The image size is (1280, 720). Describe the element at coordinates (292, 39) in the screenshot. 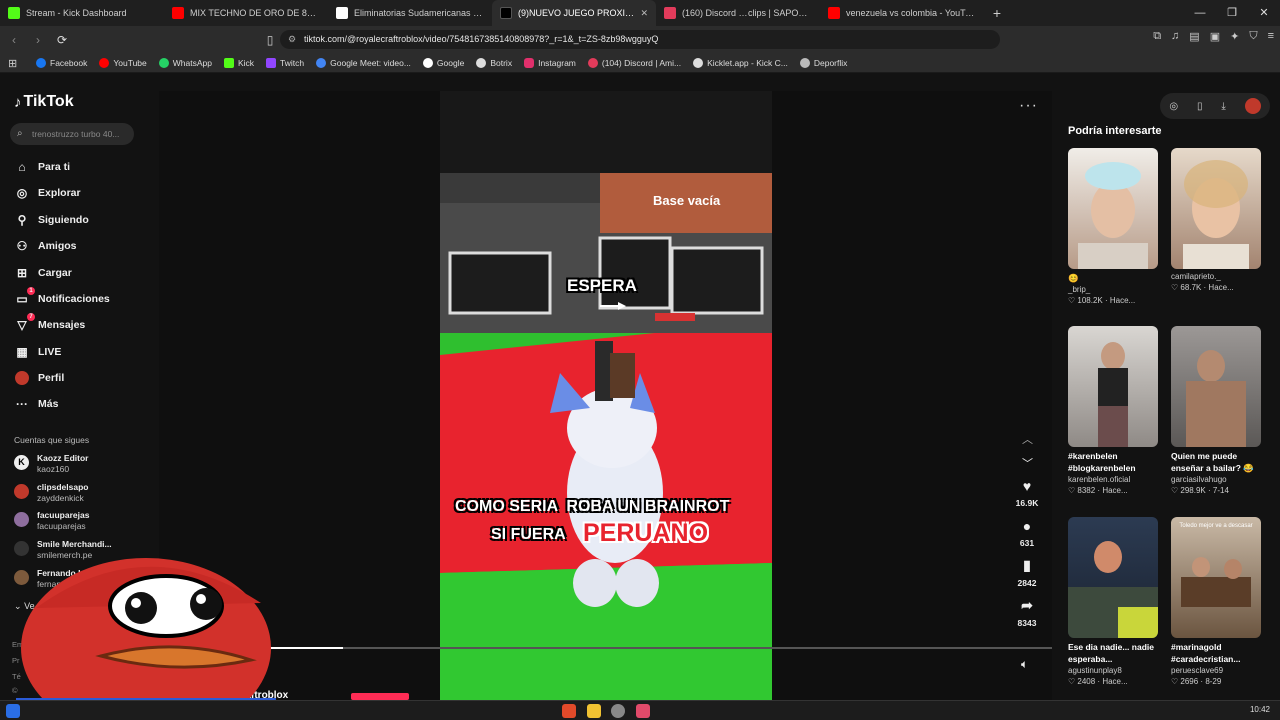

I see `site-info-icon: ⚙` at that location.